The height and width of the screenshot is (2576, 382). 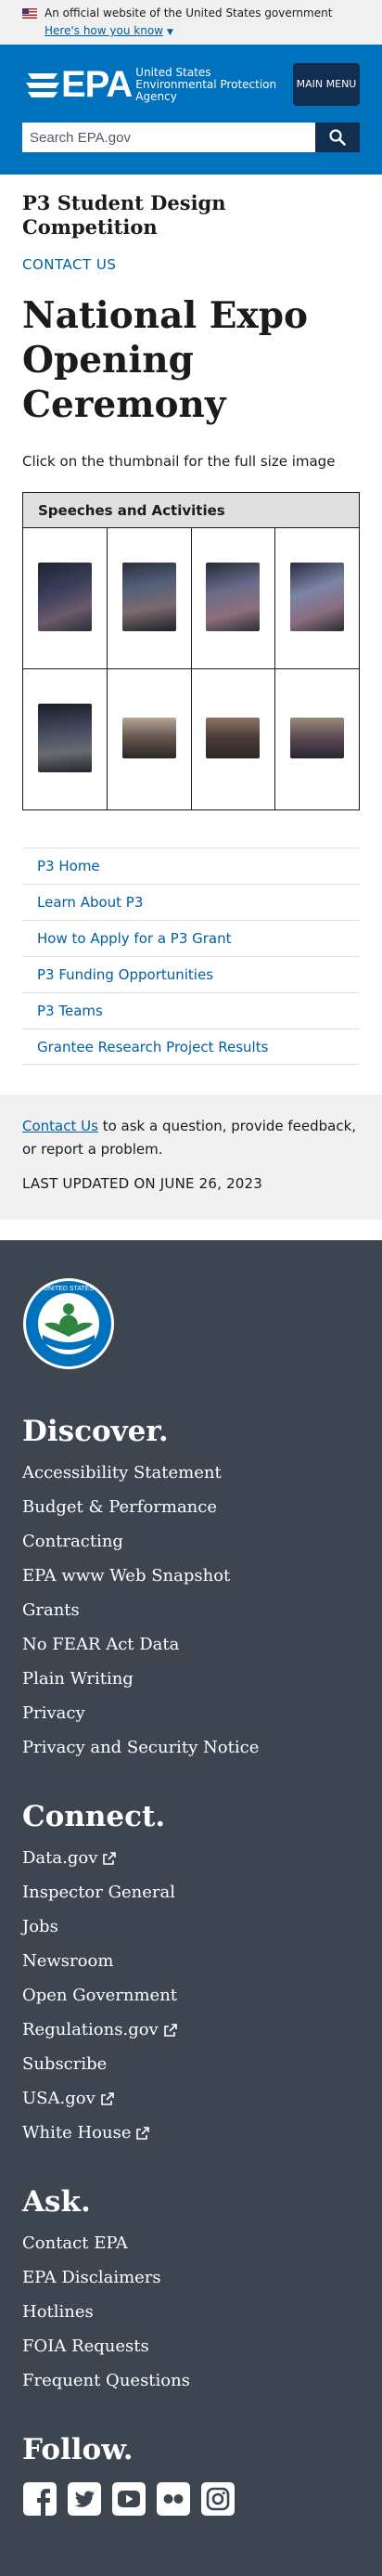 I want to click on twitter-icon, so click(x=84, y=2499).